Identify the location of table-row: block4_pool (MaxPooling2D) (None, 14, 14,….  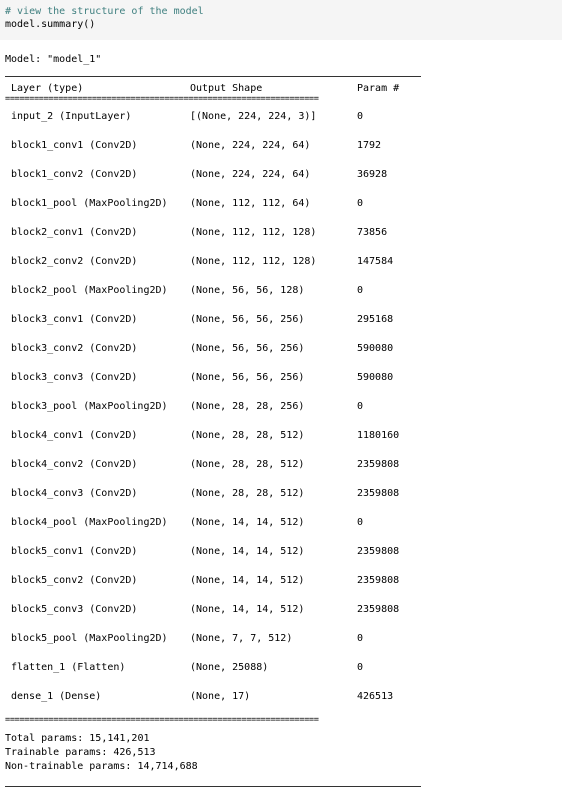
(281, 530).